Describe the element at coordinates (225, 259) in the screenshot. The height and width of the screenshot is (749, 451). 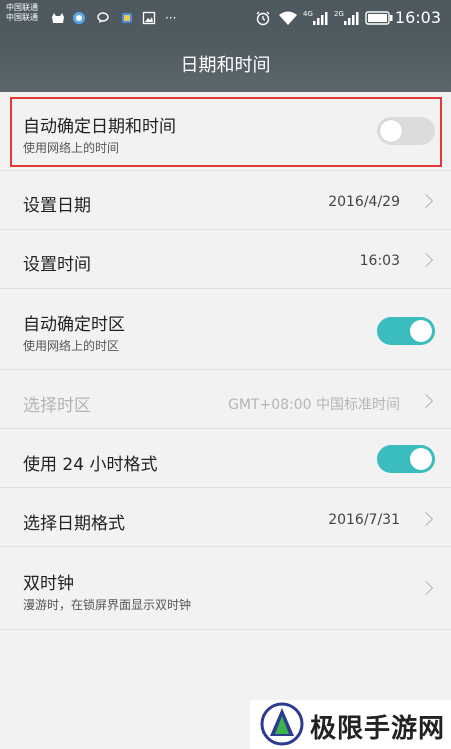
I see `setting-set-time: 设置时间 16:03` at that location.